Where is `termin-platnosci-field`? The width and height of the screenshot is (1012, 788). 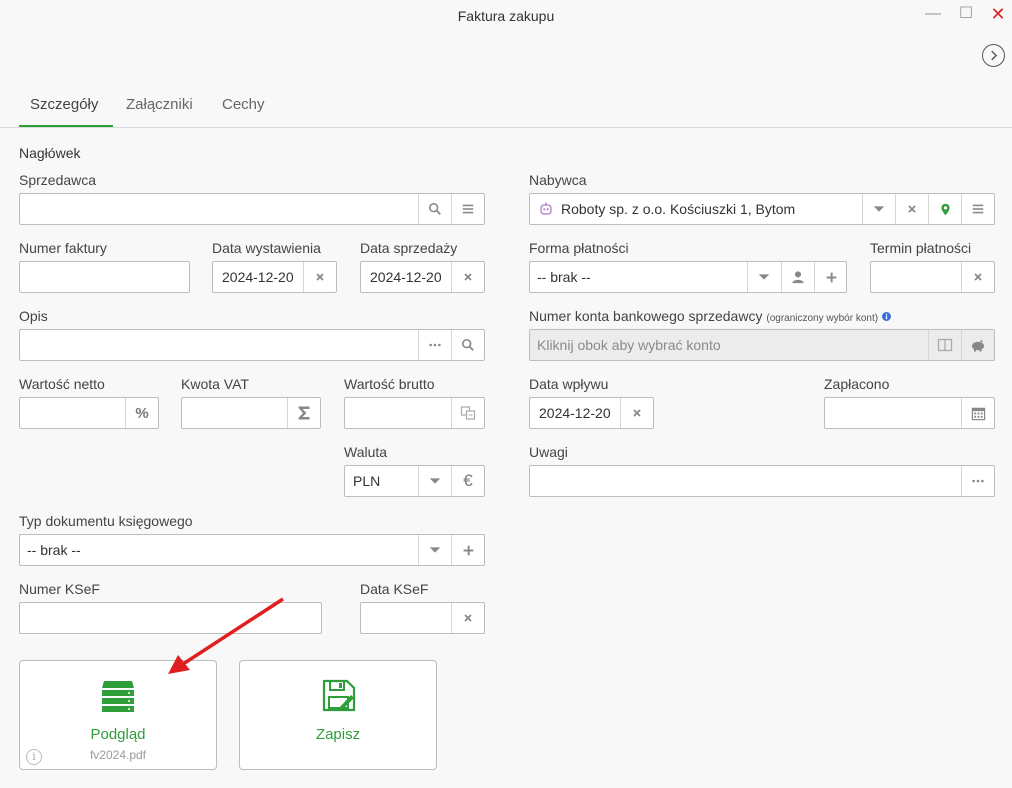
termin-platnosci-field is located at coordinates (932, 277).